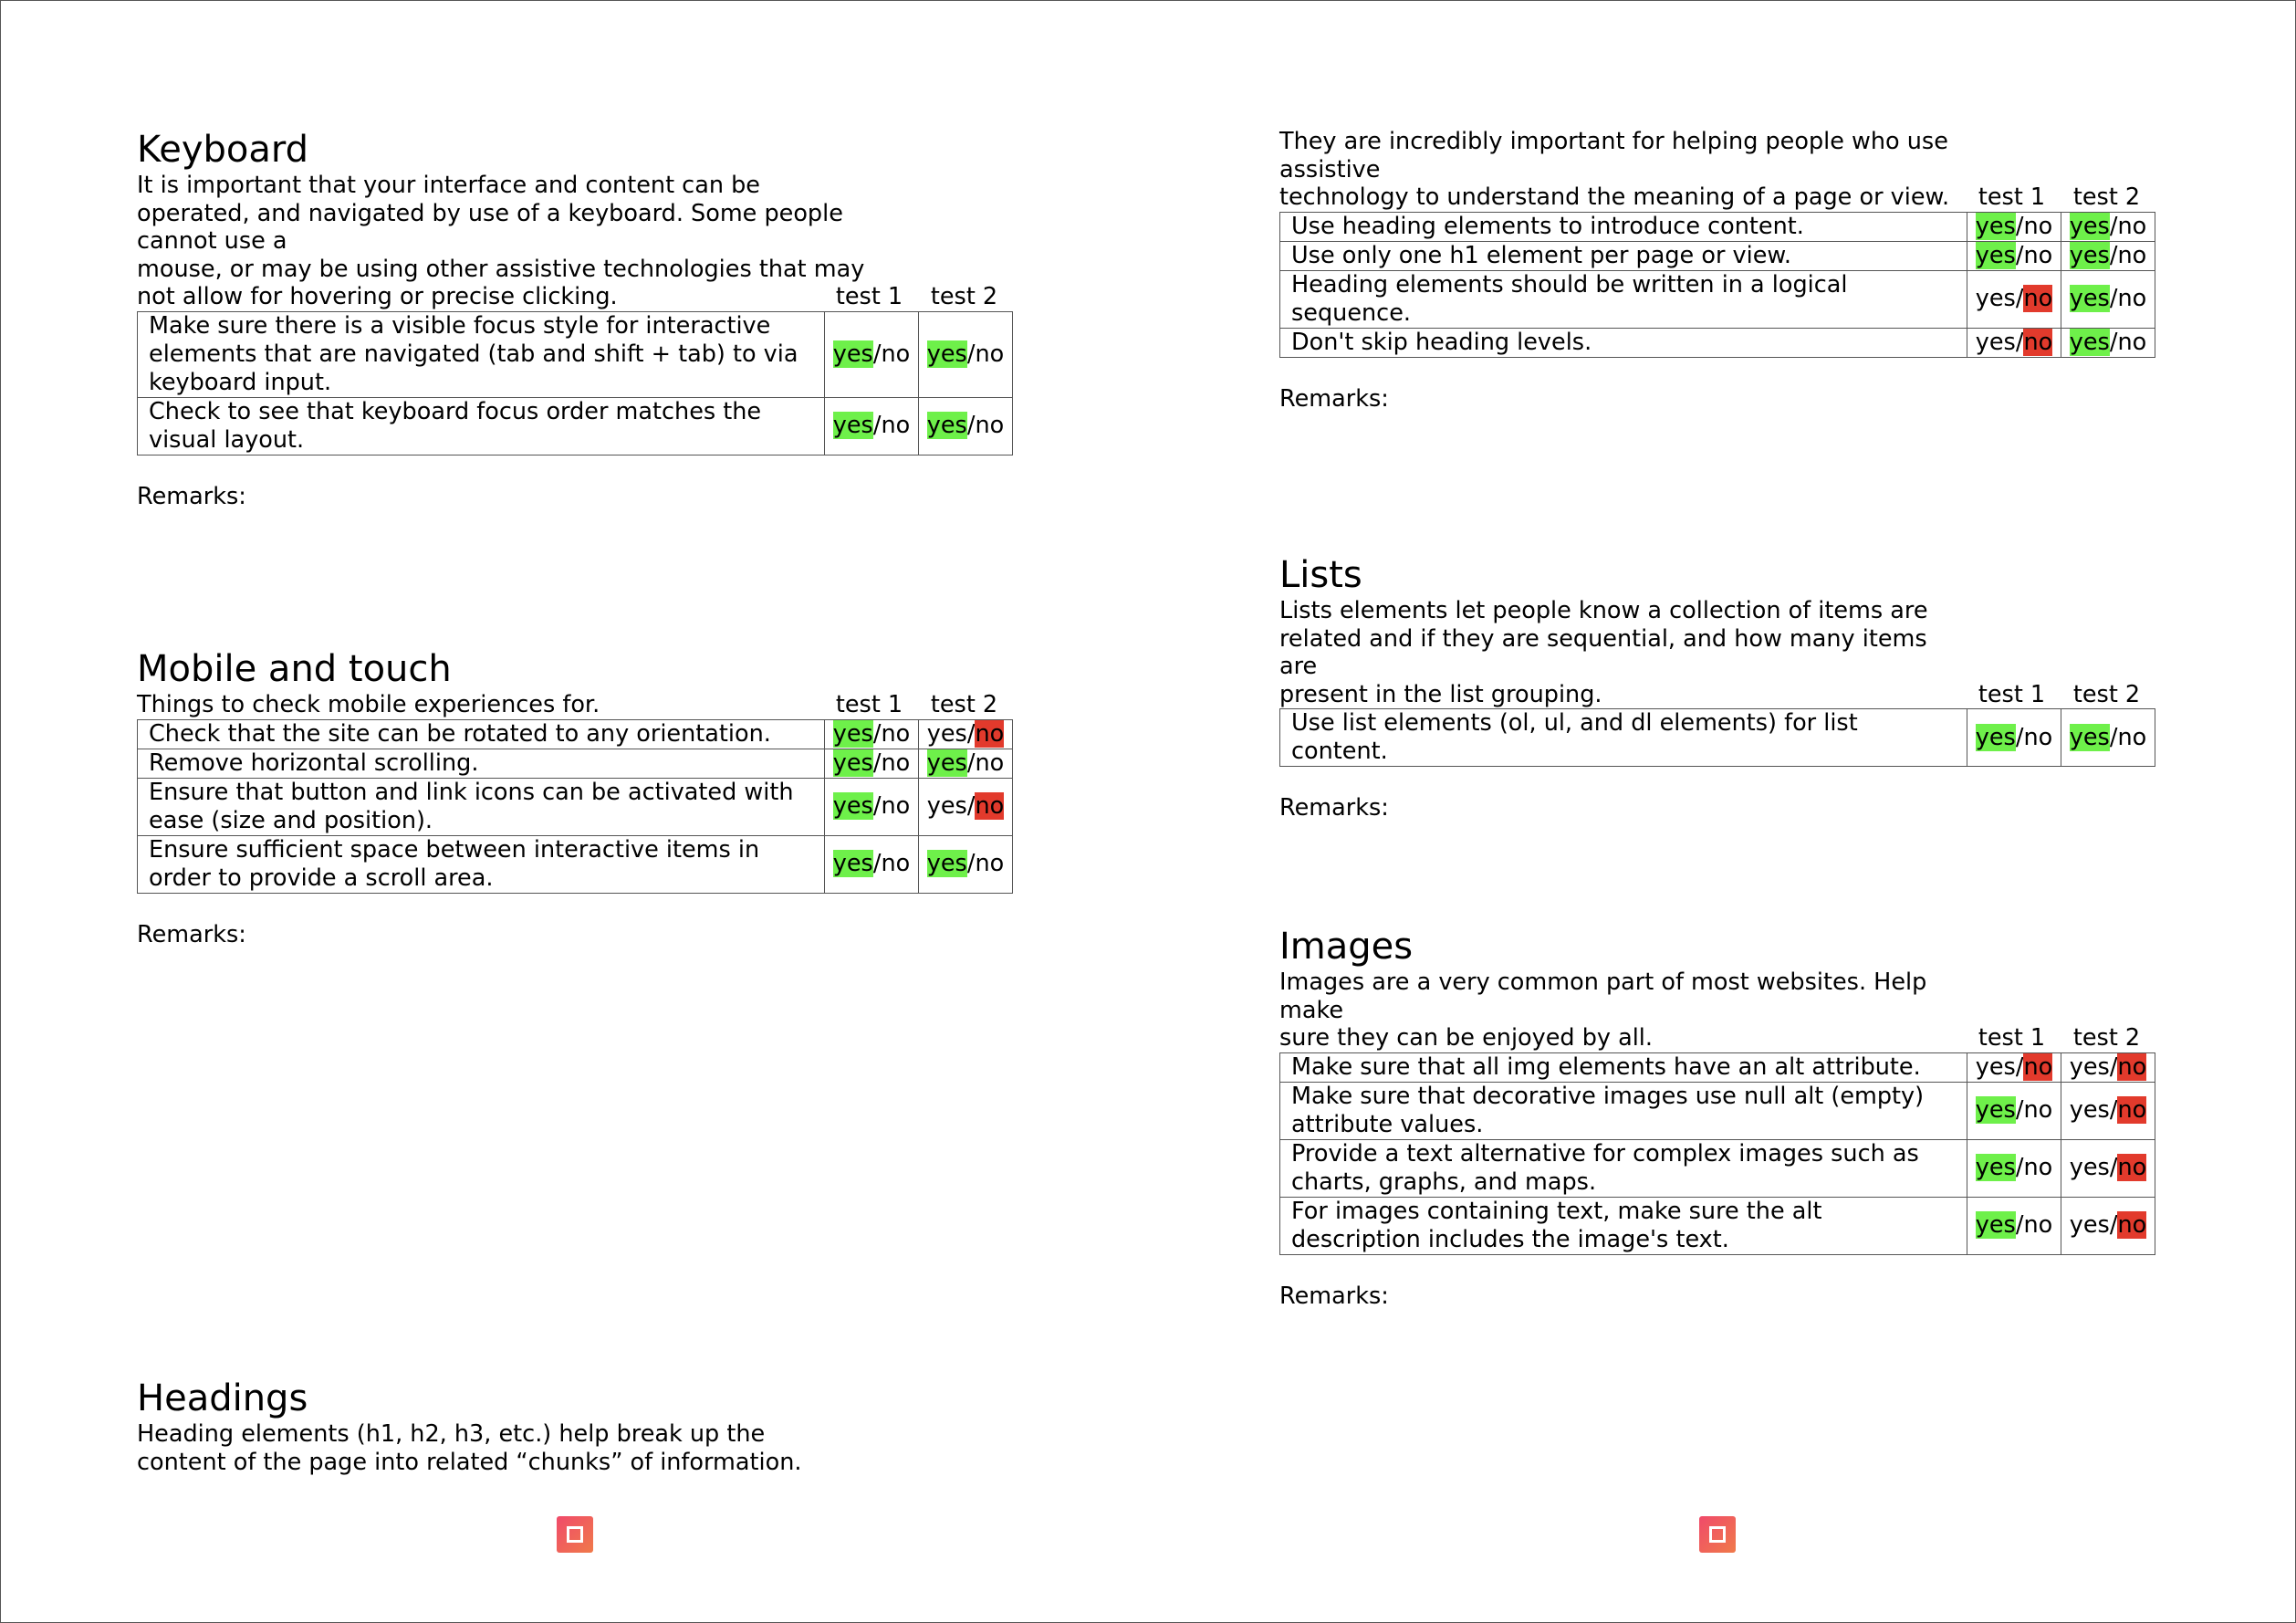  Describe the element at coordinates (1623, 342) in the screenshot. I see `check-item-text: Don't skip heading levels.` at that location.